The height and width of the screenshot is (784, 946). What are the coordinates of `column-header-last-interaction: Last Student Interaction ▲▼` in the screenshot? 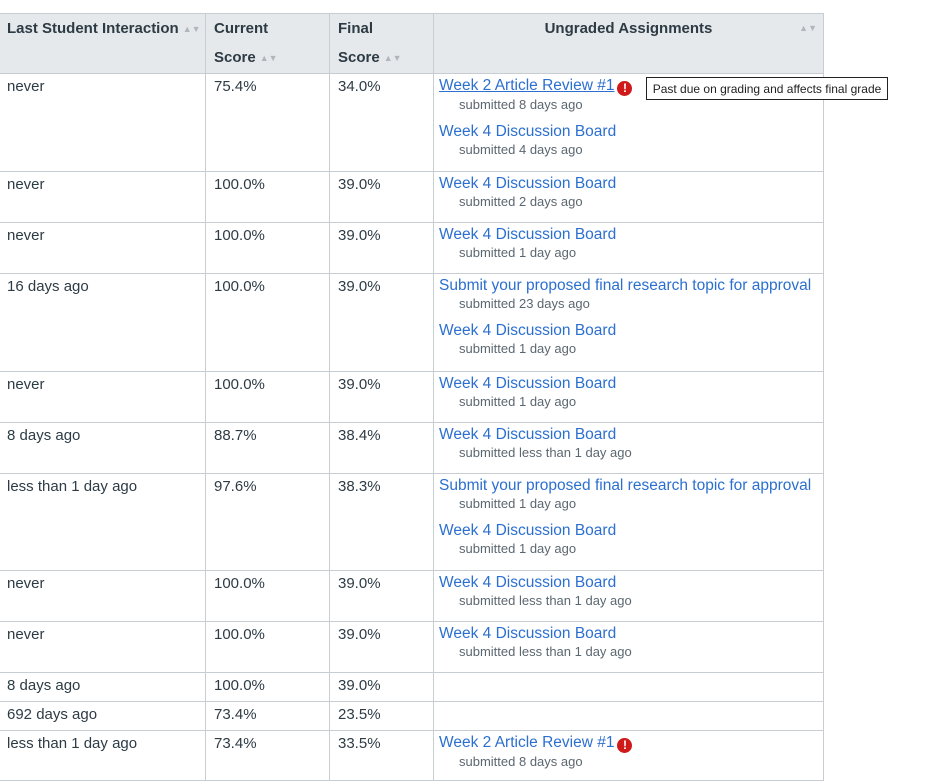 It's located at (103, 43).